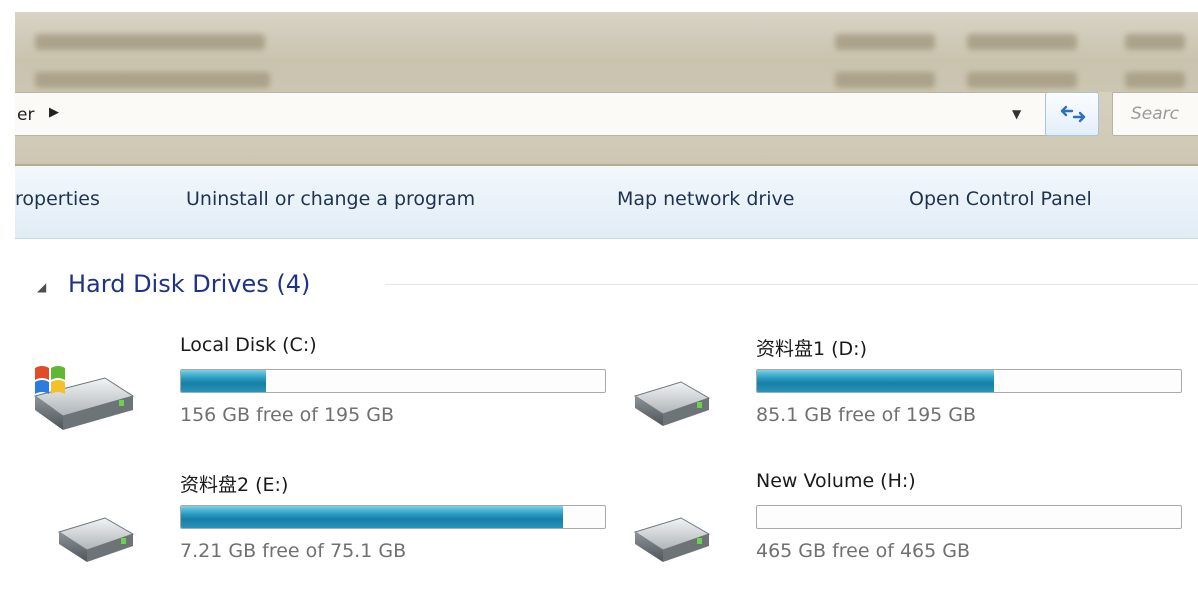 Image resolution: width=1198 pixels, height=598 pixels. I want to click on breadcrumb-arrow-icon: ▶, so click(54, 112).